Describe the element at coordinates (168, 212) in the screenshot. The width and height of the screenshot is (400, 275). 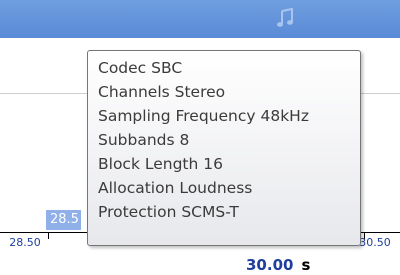
I see `tooltip-line-protection: Protection SCMS-T` at that location.